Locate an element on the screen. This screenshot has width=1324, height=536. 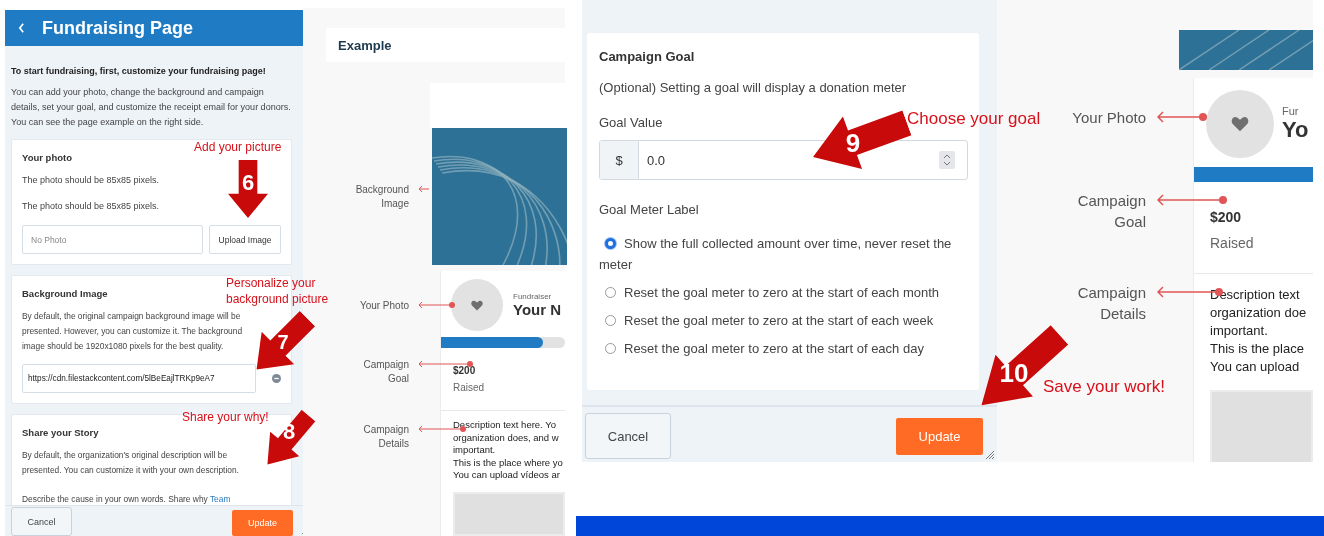
annotation-text: Personalize your background picture is located at coordinates (278, 292).